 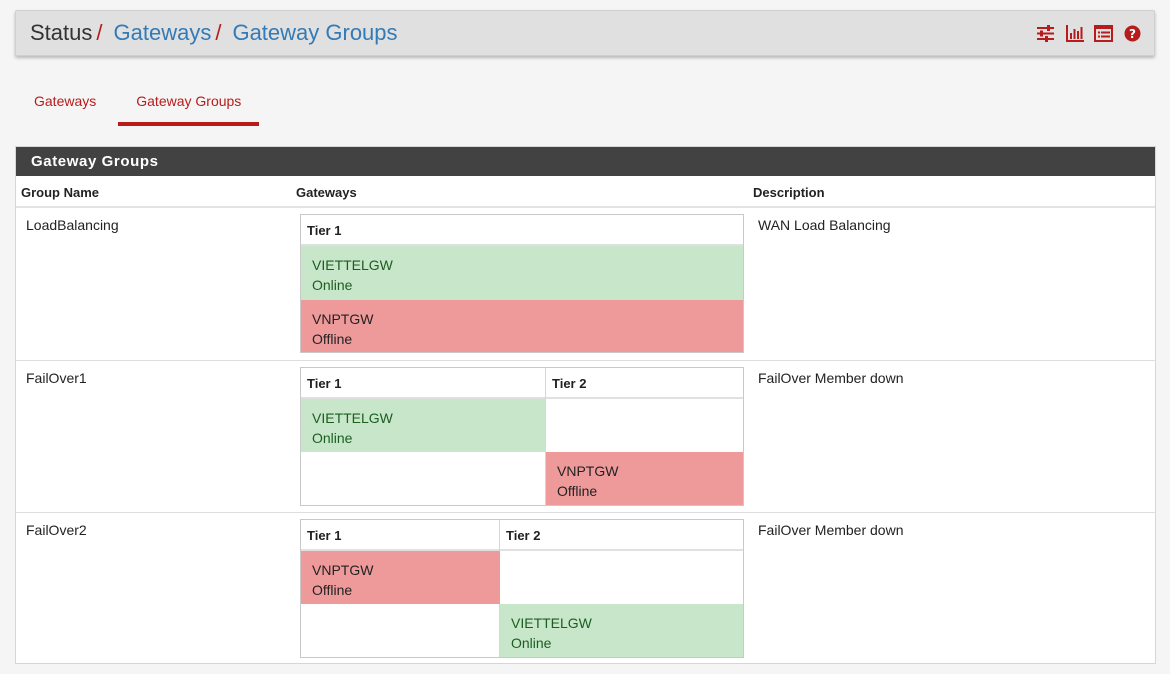 What do you see at coordinates (314, 33) in the screenshot?
I see `breadcrumb-gateway-groups-link: Gateway Groups` at bounding box center [314, 33].